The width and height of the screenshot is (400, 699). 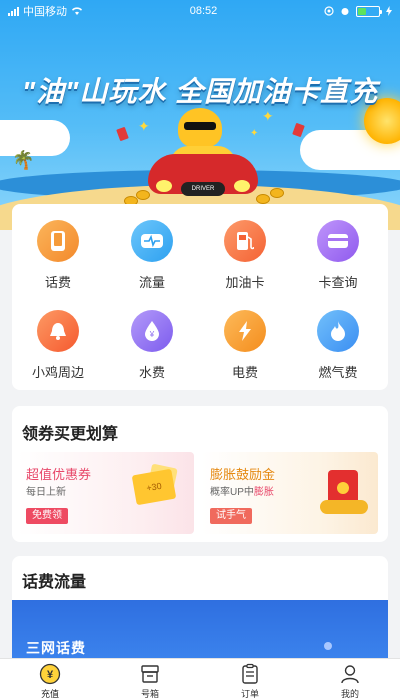 What do you see at coordinates (200, 633) in the screenshot?
I see `carrier-banner: 三网话费` at bounding box center [200, 633].